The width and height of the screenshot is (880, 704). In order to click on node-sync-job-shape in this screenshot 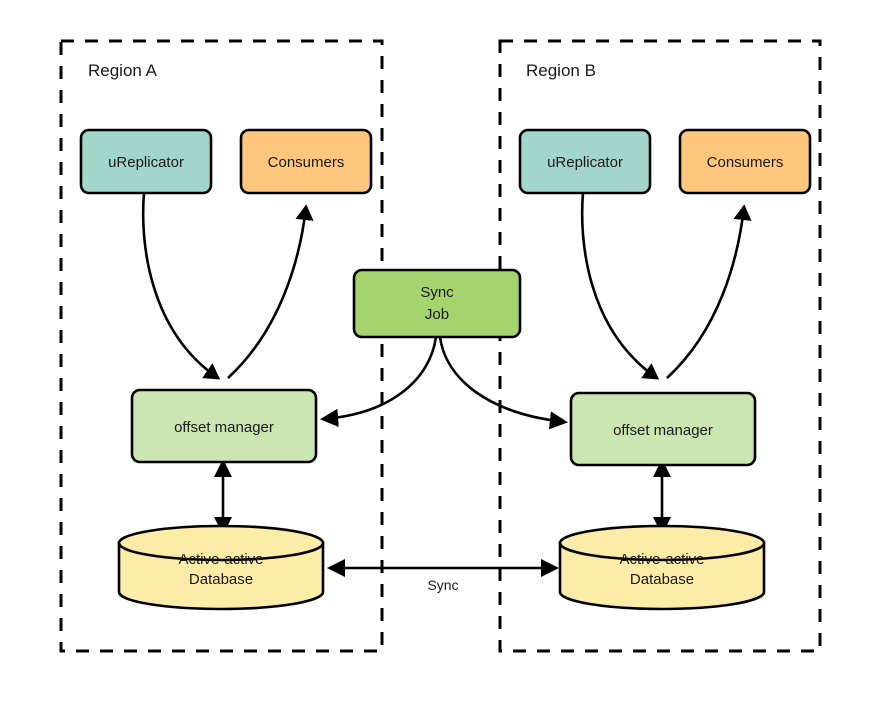, I will do `click(437, 303)`.